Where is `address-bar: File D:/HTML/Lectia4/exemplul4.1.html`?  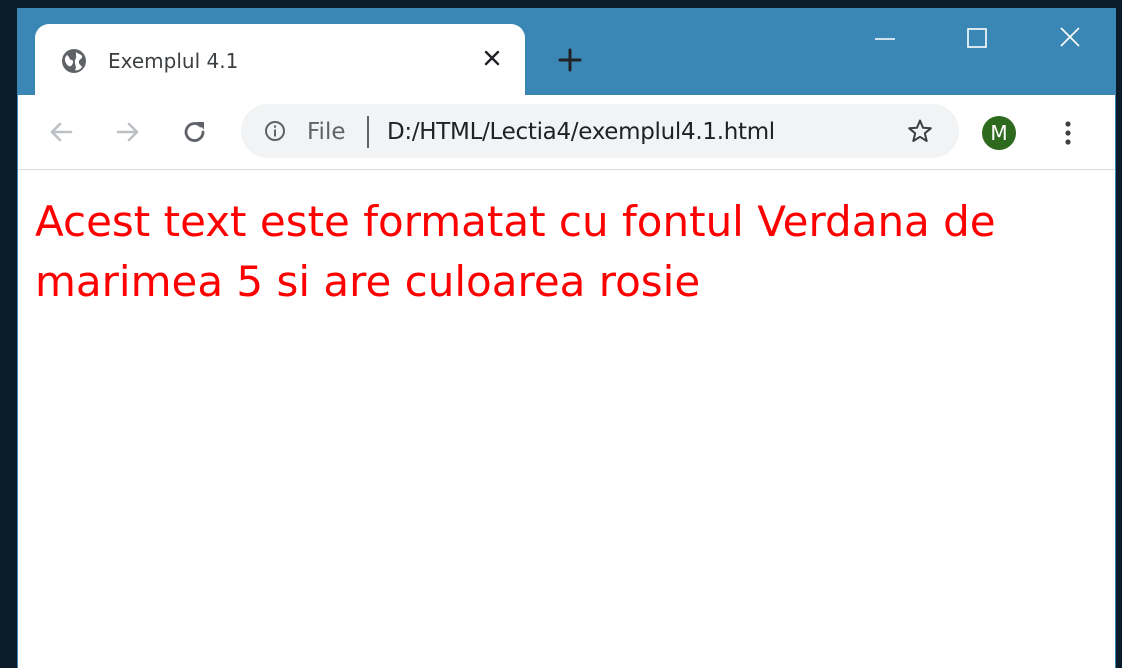 address-bar: File D:/HTML/Lectia4/exemplul4.1.html is located at coordinates (600, 131).